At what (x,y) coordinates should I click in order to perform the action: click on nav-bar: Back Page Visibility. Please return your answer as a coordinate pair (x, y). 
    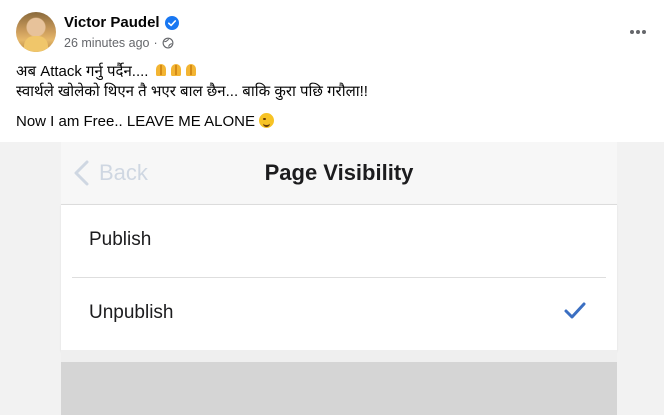
    Looking at the image, I should click on (339, 173).